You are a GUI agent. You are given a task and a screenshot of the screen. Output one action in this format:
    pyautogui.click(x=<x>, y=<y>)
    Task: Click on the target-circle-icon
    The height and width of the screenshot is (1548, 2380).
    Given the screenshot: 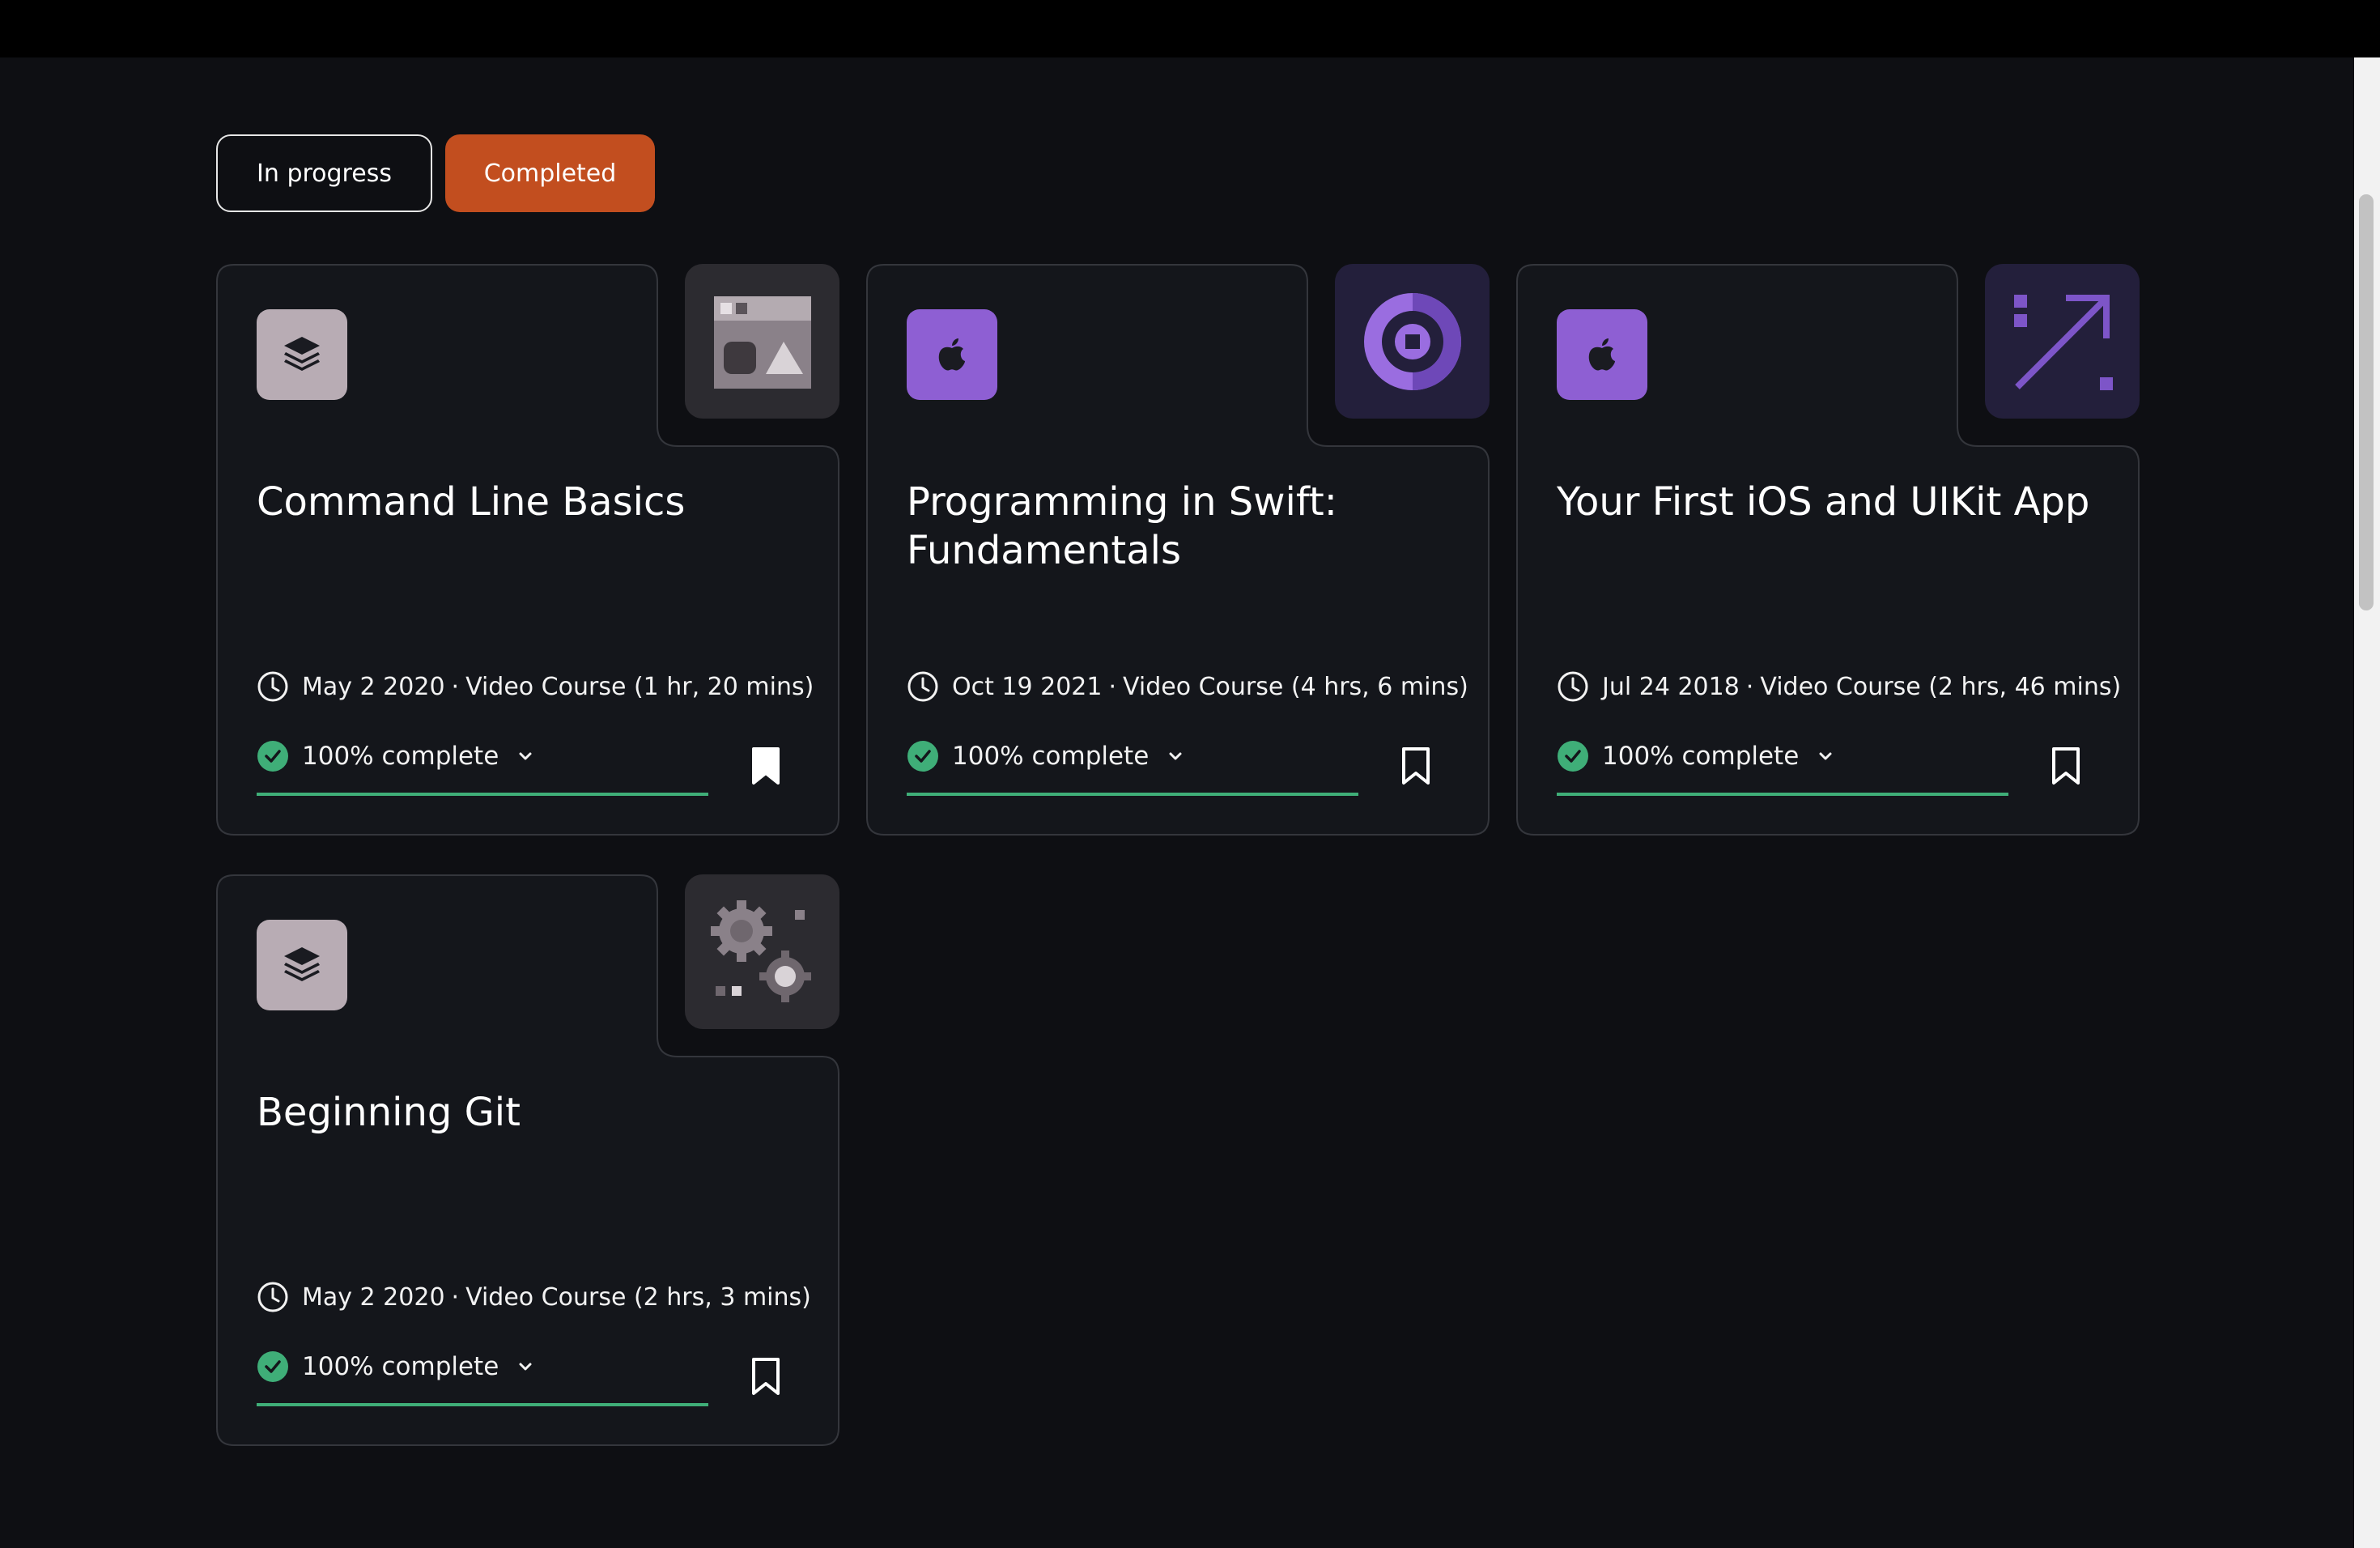 What is the action you would take?
    pyautogui.click(x=1413, y=341)
    